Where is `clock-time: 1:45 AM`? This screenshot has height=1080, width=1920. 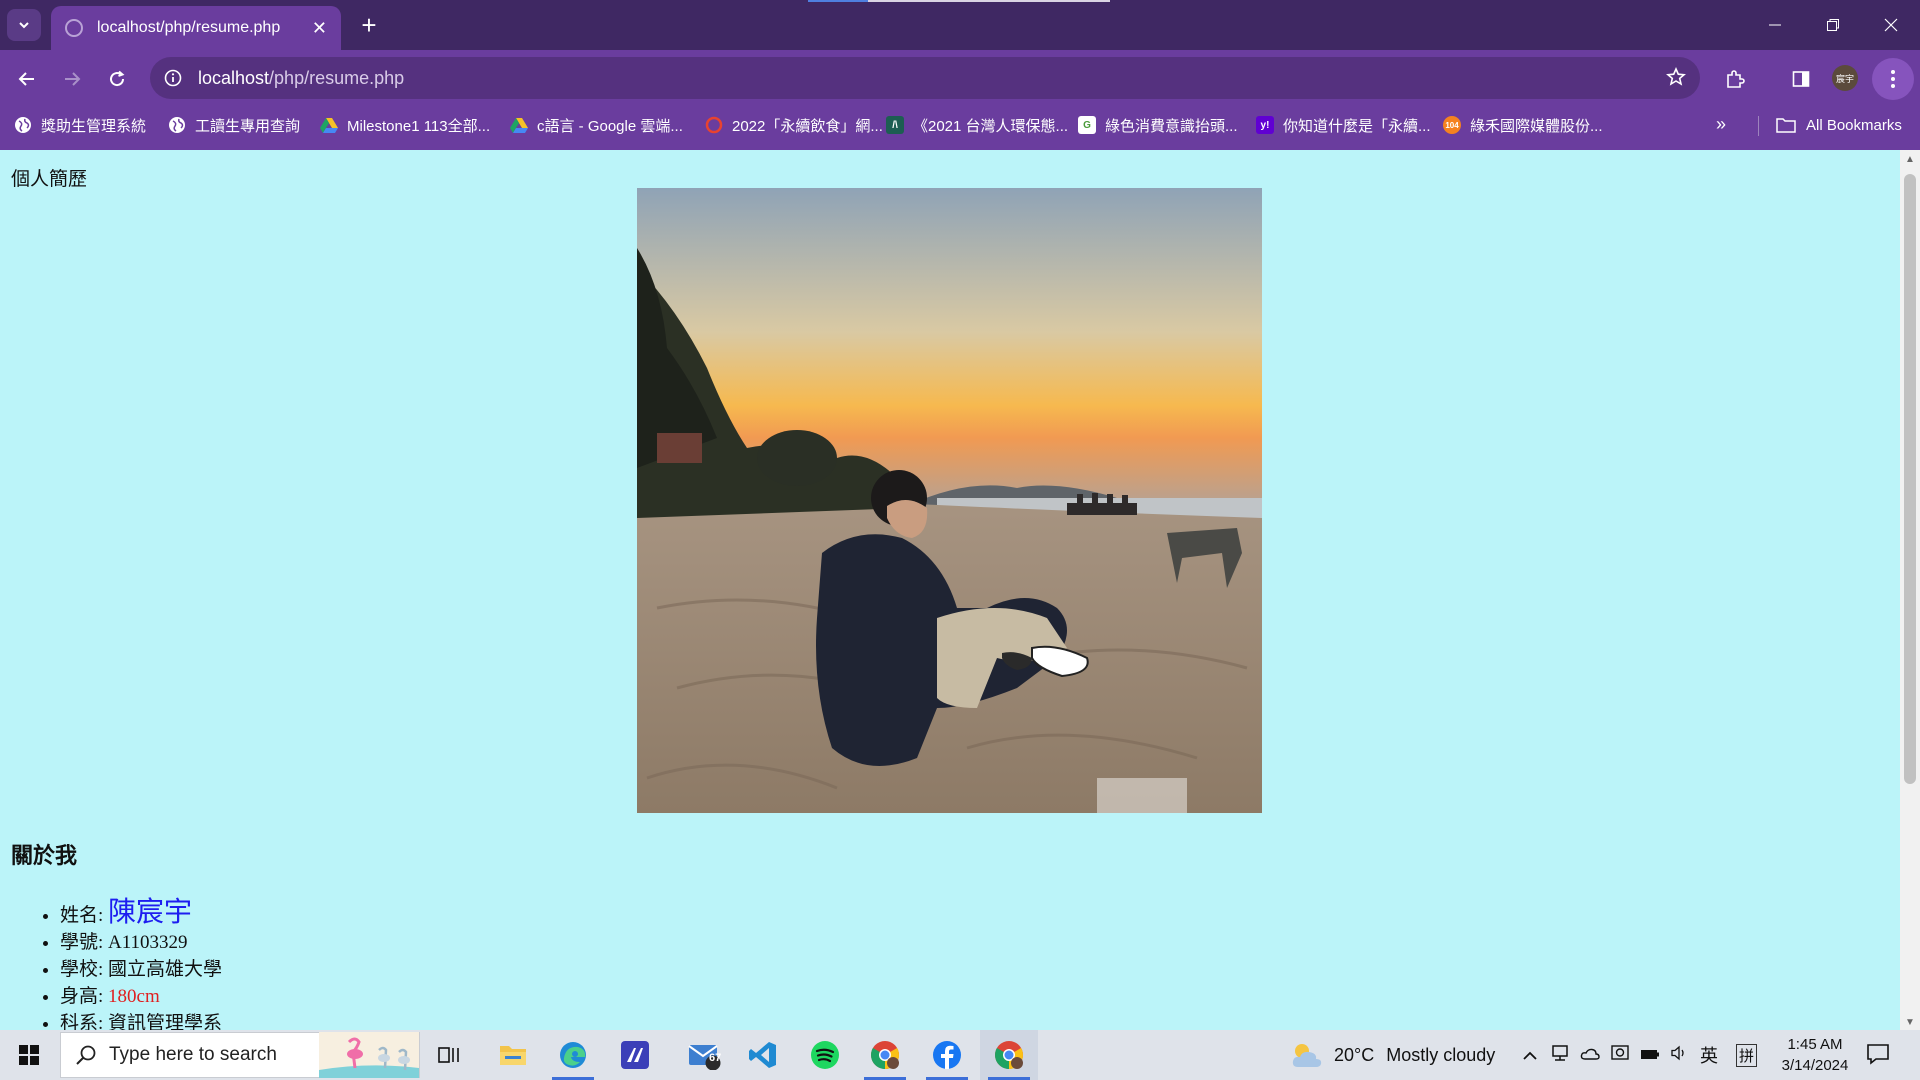
clock-time: 1:45 AM is located at coordinates (1815, 1044).